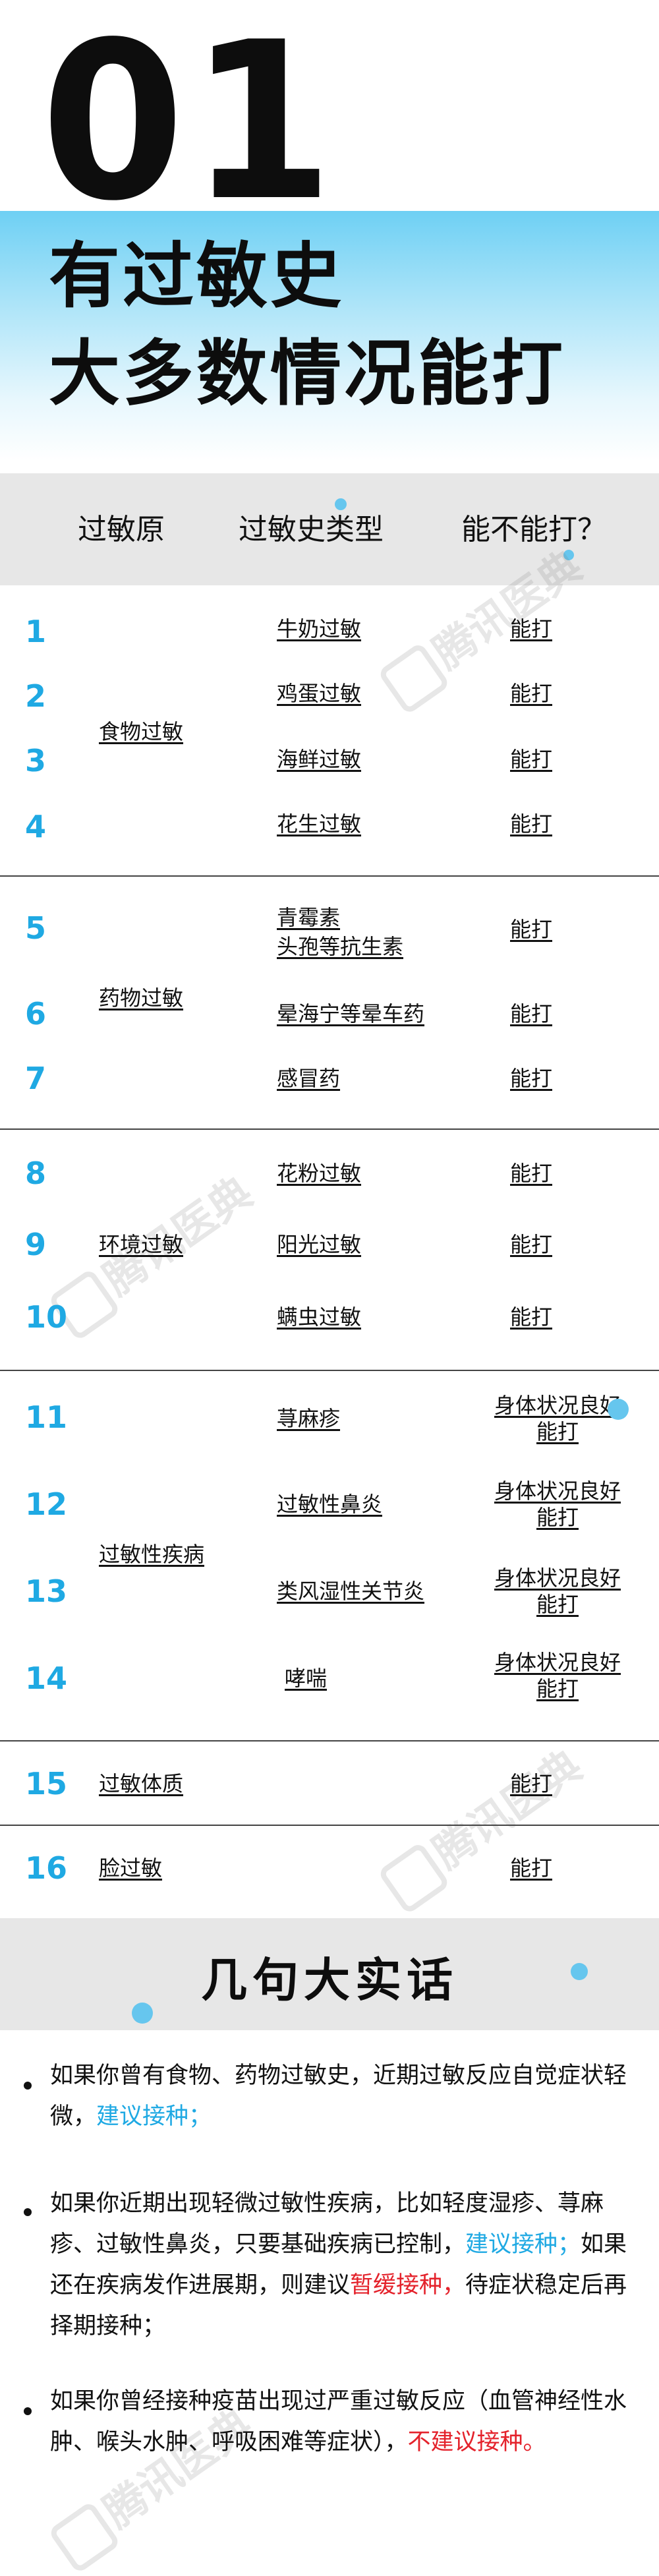 The width and height of the screenshot is (659, 2576). Describe the element at coordinates (341, 932) in the screenshot. I see `allergy-type: 青霉素 头孢等抗生素` at that location.